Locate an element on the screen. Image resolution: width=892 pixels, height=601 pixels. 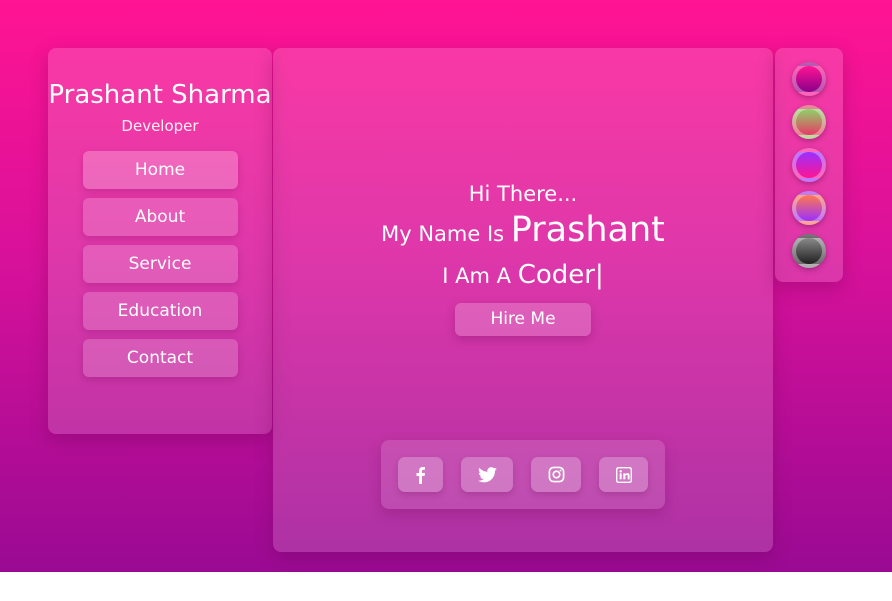
hero-role-text: Coder is located at coordinates (556, 275).